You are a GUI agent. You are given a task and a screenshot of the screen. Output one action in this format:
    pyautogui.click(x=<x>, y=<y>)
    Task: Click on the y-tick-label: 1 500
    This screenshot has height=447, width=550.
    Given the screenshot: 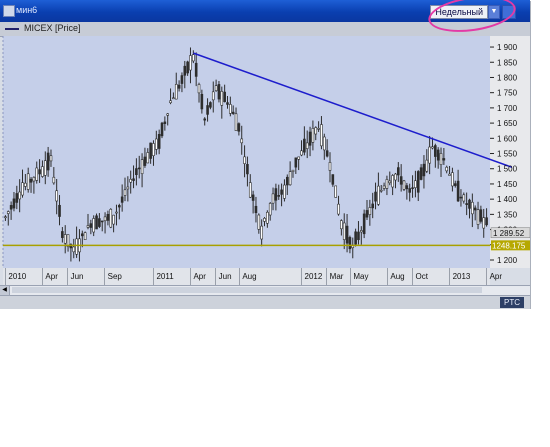 What is the action you would take?
    pyautogui.click(x=507, y=169)
    